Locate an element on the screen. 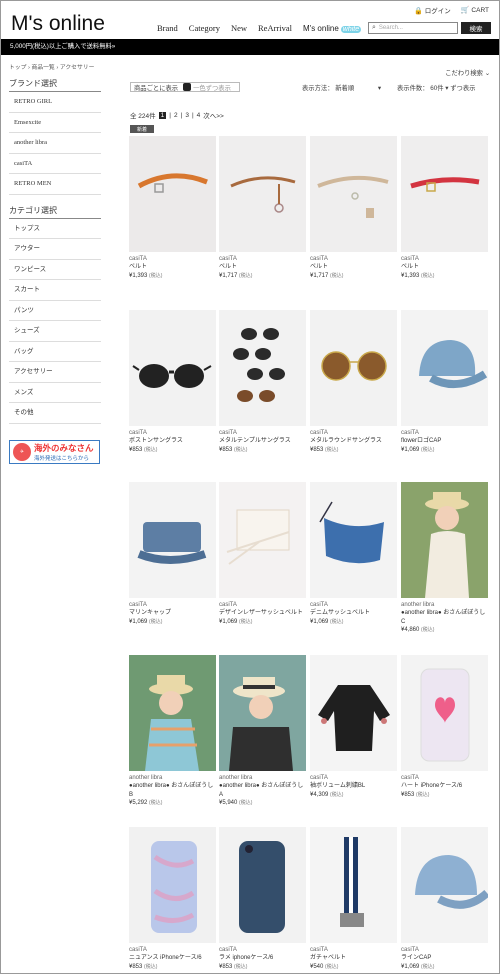  product-tax-note: (税込) is located at coordinates (423, 794).